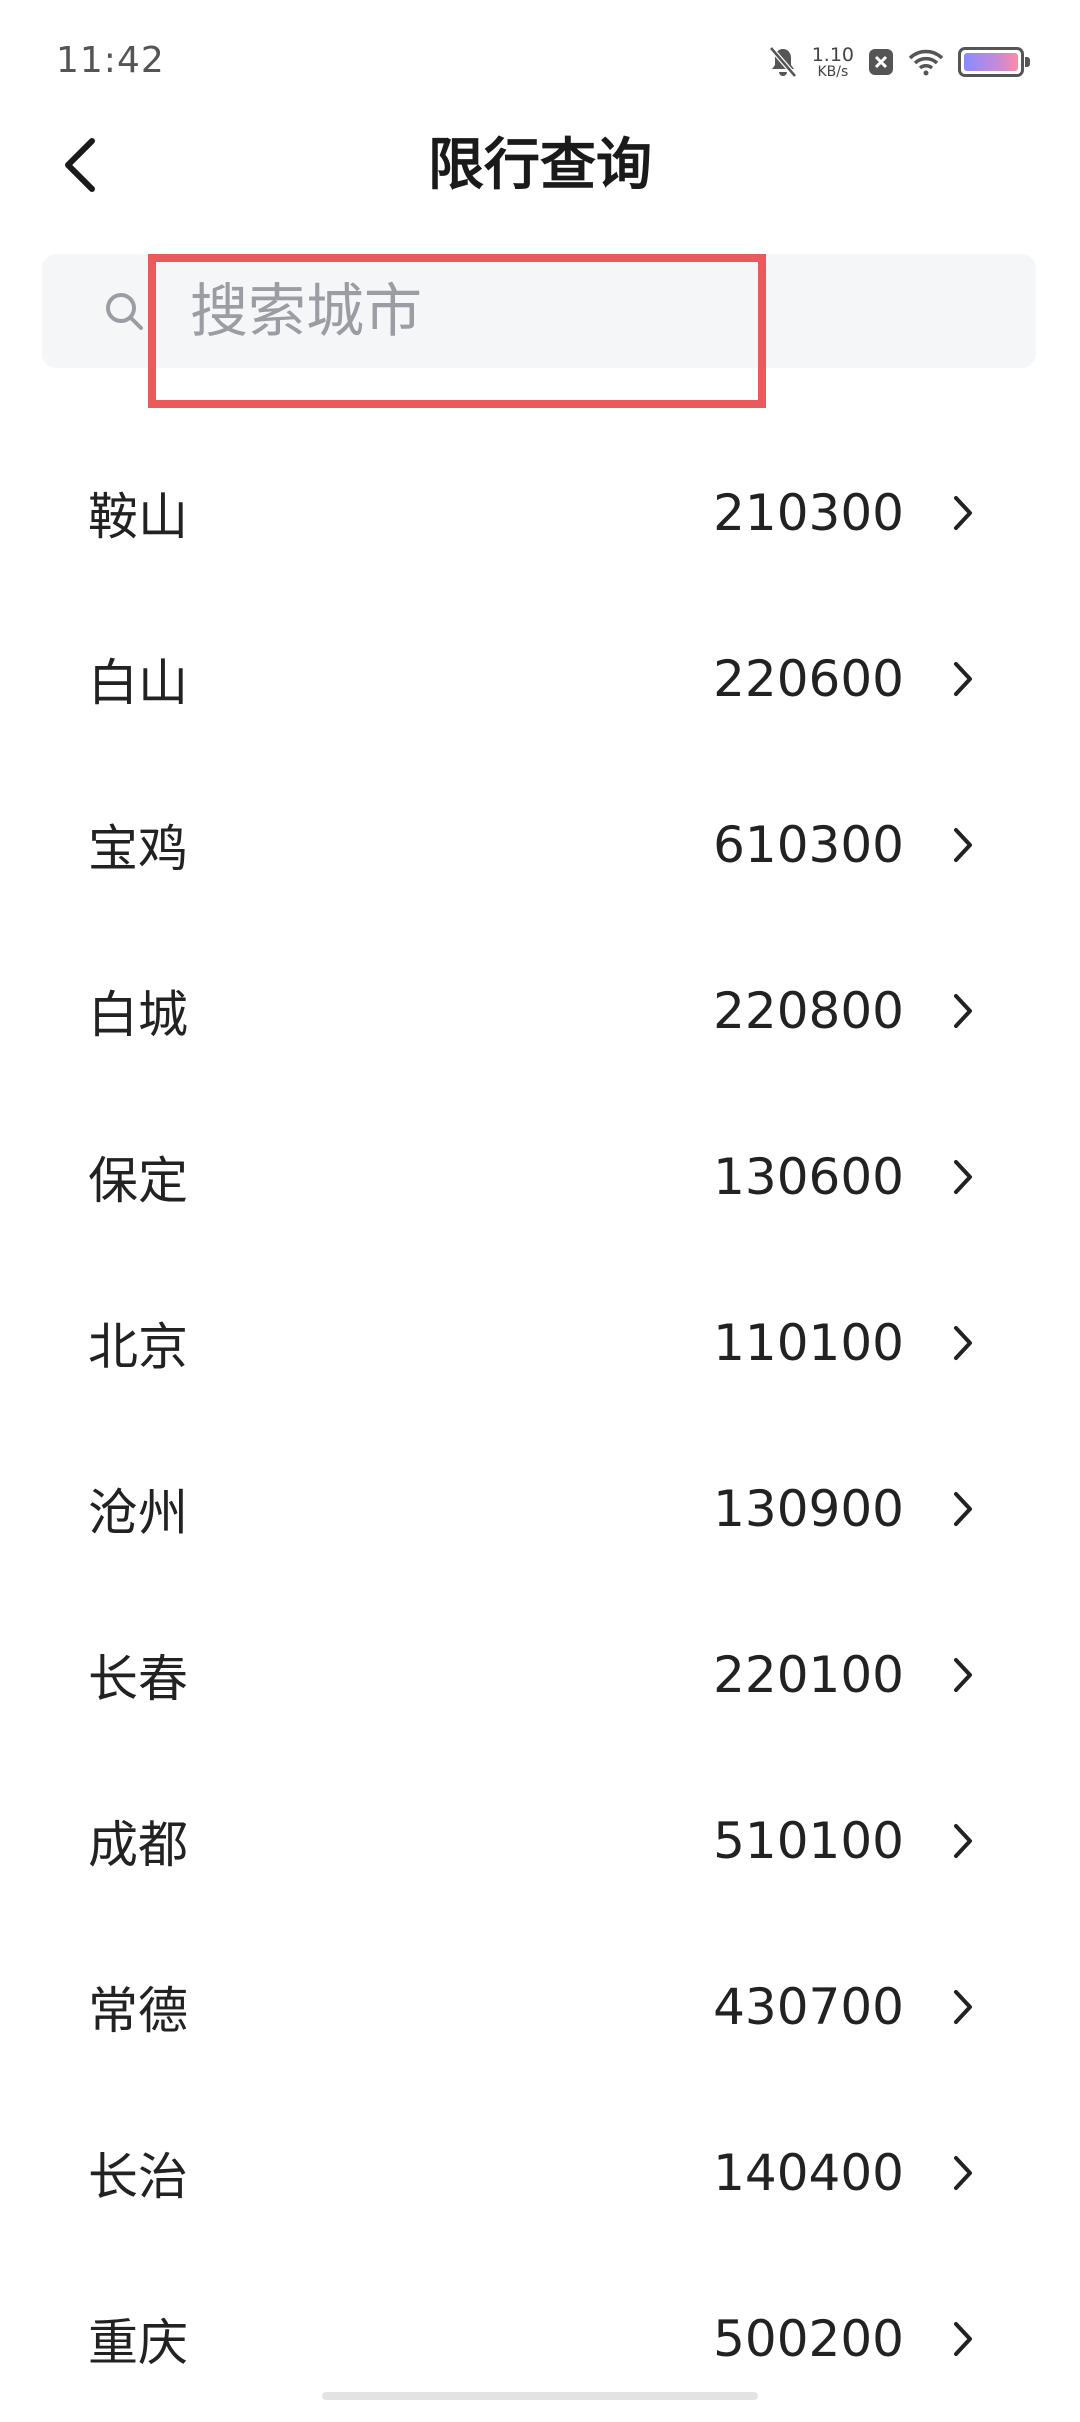  Describe the element at coordinates (926, 62) in the screenshot. I see `wifi-icon` at that location.